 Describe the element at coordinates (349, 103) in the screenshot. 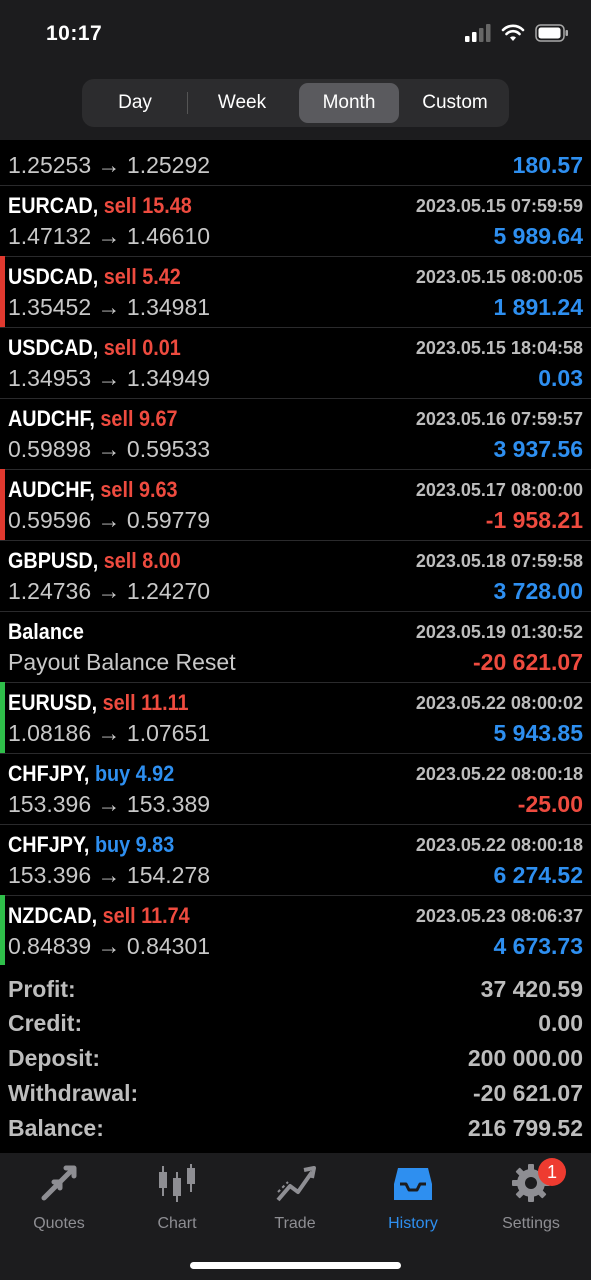

I see `tab-month: Month` at that location.